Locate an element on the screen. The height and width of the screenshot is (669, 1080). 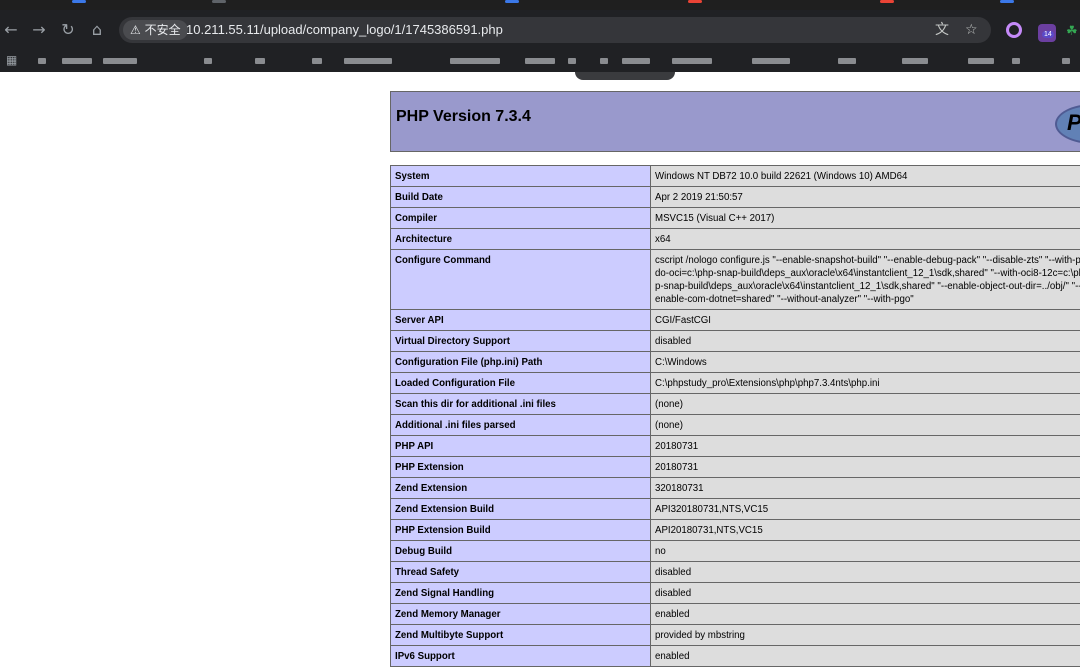
row-key: Configuration File (php.ini) Path is located at coordinates (520, 362).